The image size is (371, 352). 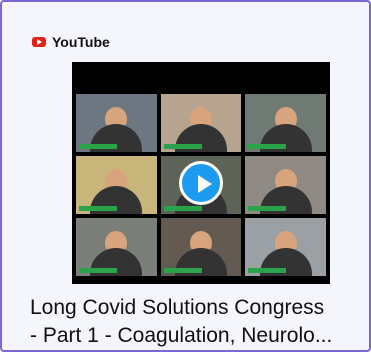 What do you see at coordinates (201, 183) in the screenshot?
I see `play-button-icon` at bounding box center [201, 183].